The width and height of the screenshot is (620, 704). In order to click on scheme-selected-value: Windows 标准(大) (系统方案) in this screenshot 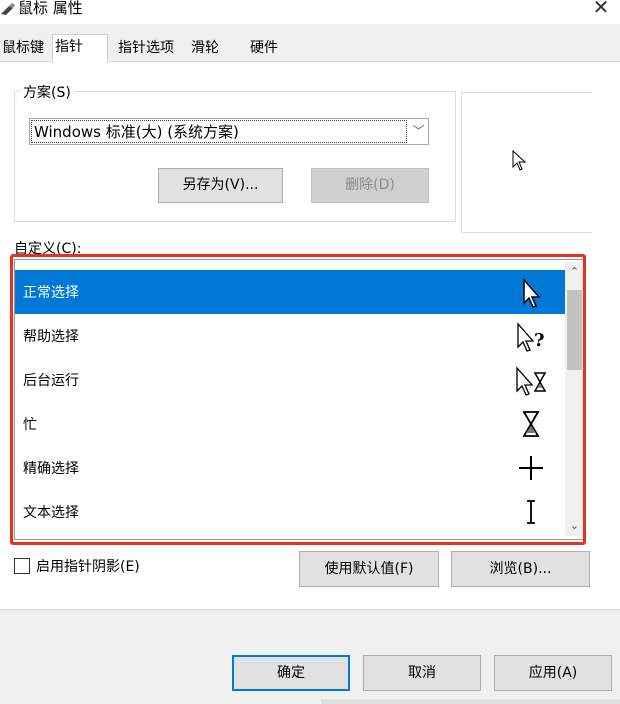, I will do `click(219, 131)`.